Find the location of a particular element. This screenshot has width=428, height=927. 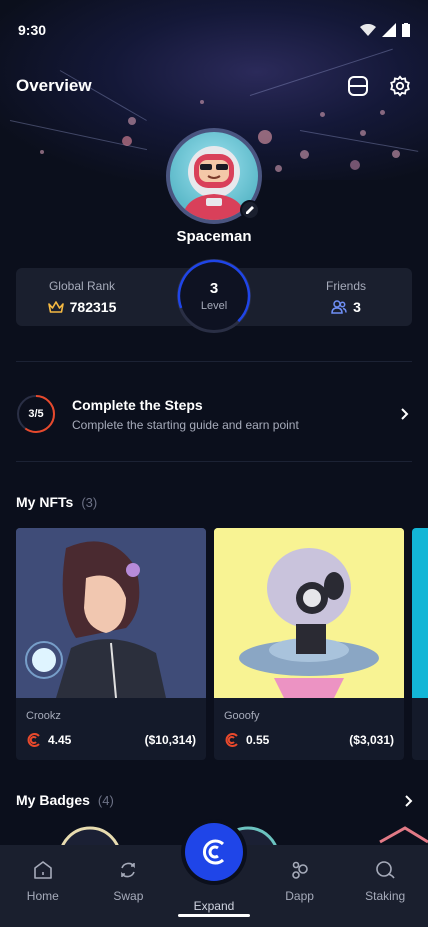

level-badge: 3 Level is located at coordinates (214, 296).